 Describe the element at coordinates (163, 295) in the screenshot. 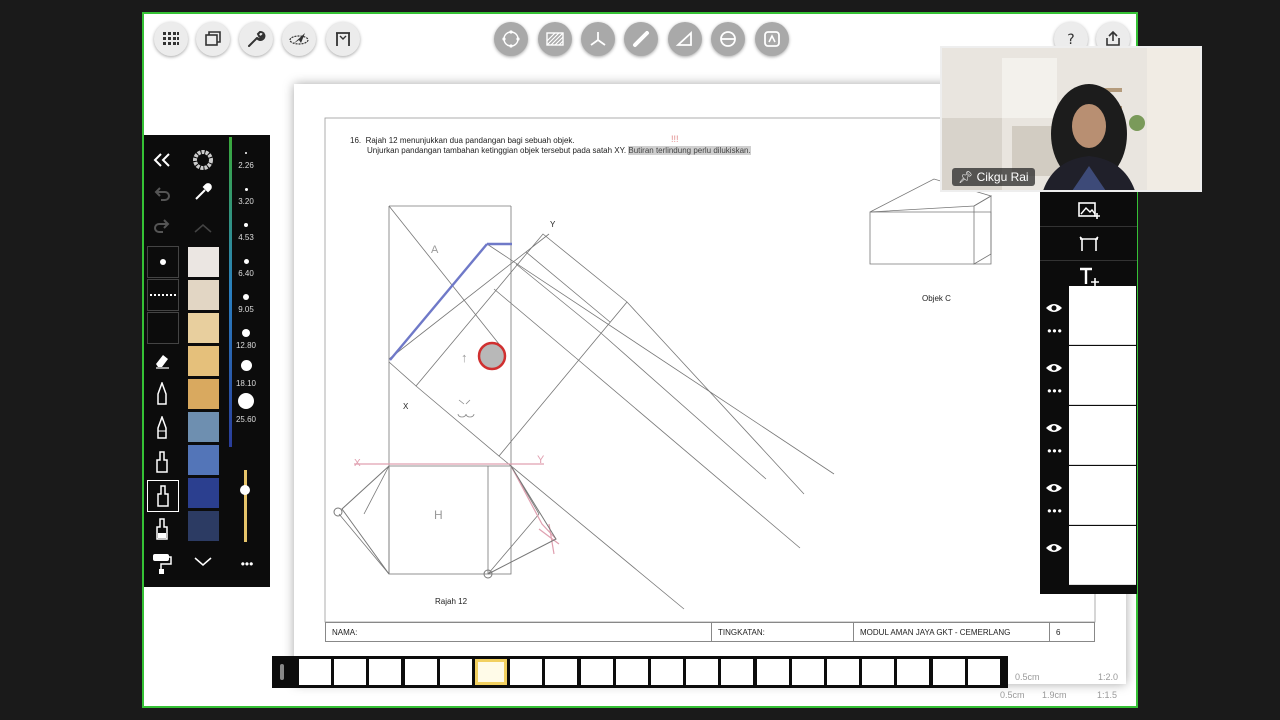

I see `dashed-line-icon` at that location.